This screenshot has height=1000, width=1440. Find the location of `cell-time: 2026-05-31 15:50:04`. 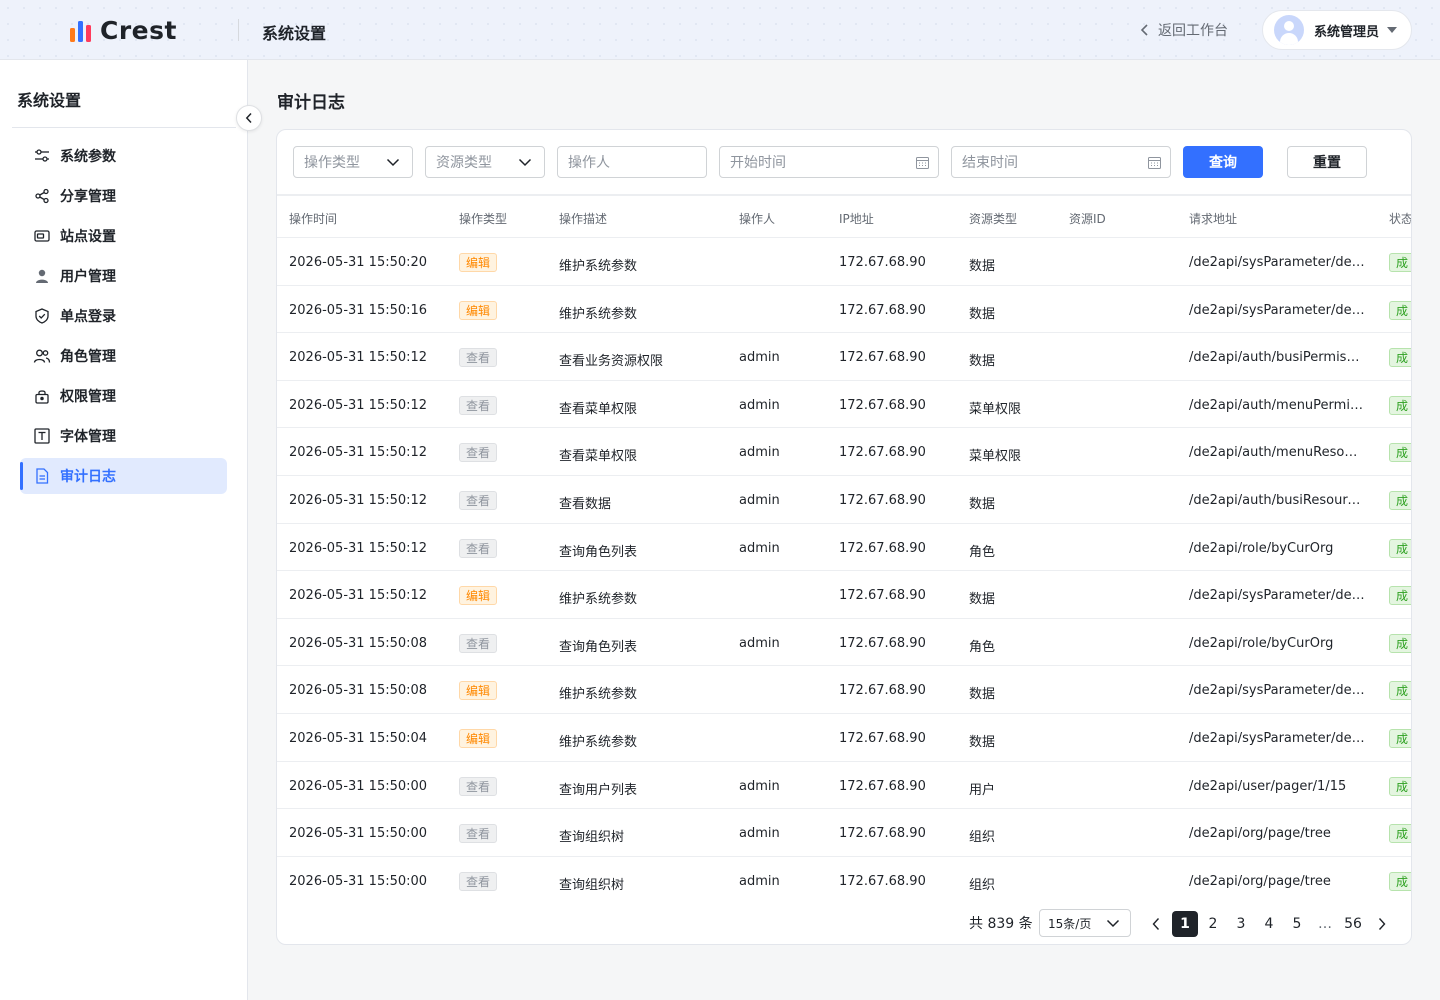

cell-time: 2026-05-31 15:50:04 is located at coordinates (358, 738).